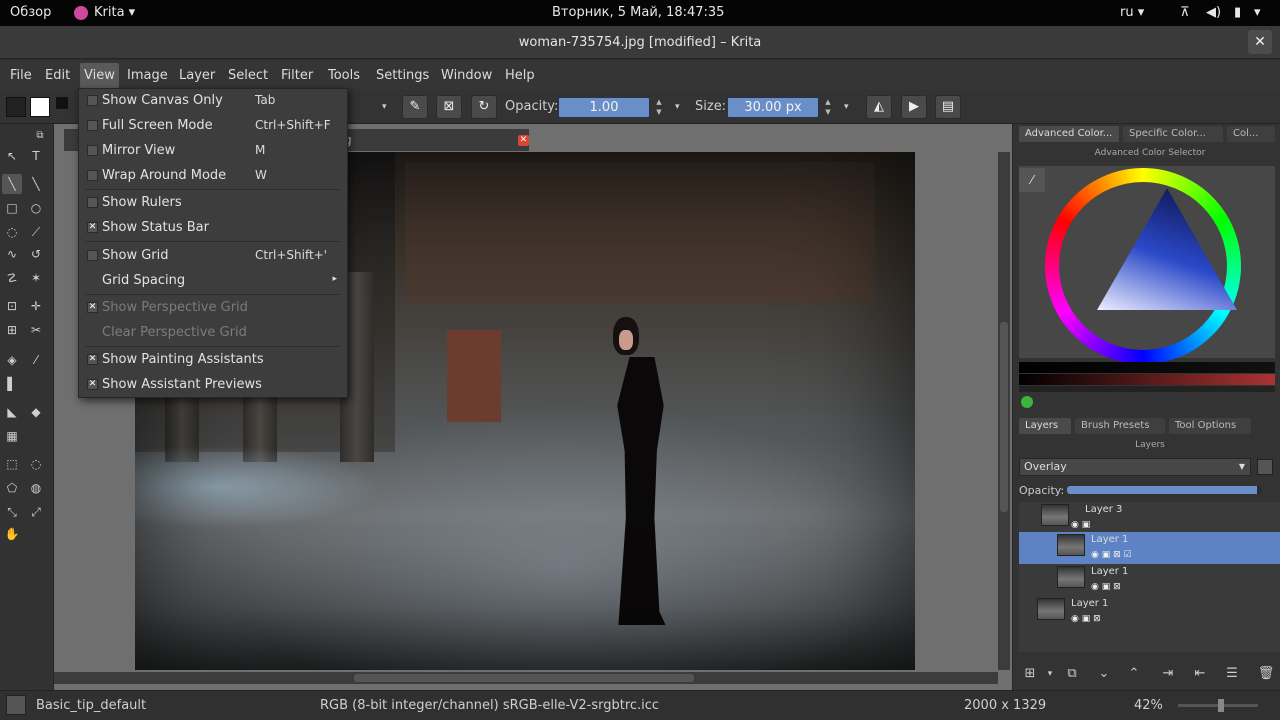  Describe the element at coordinates (1032, 180) in the screenshot. I see `eyedropper-icon: ⁄` at that location.